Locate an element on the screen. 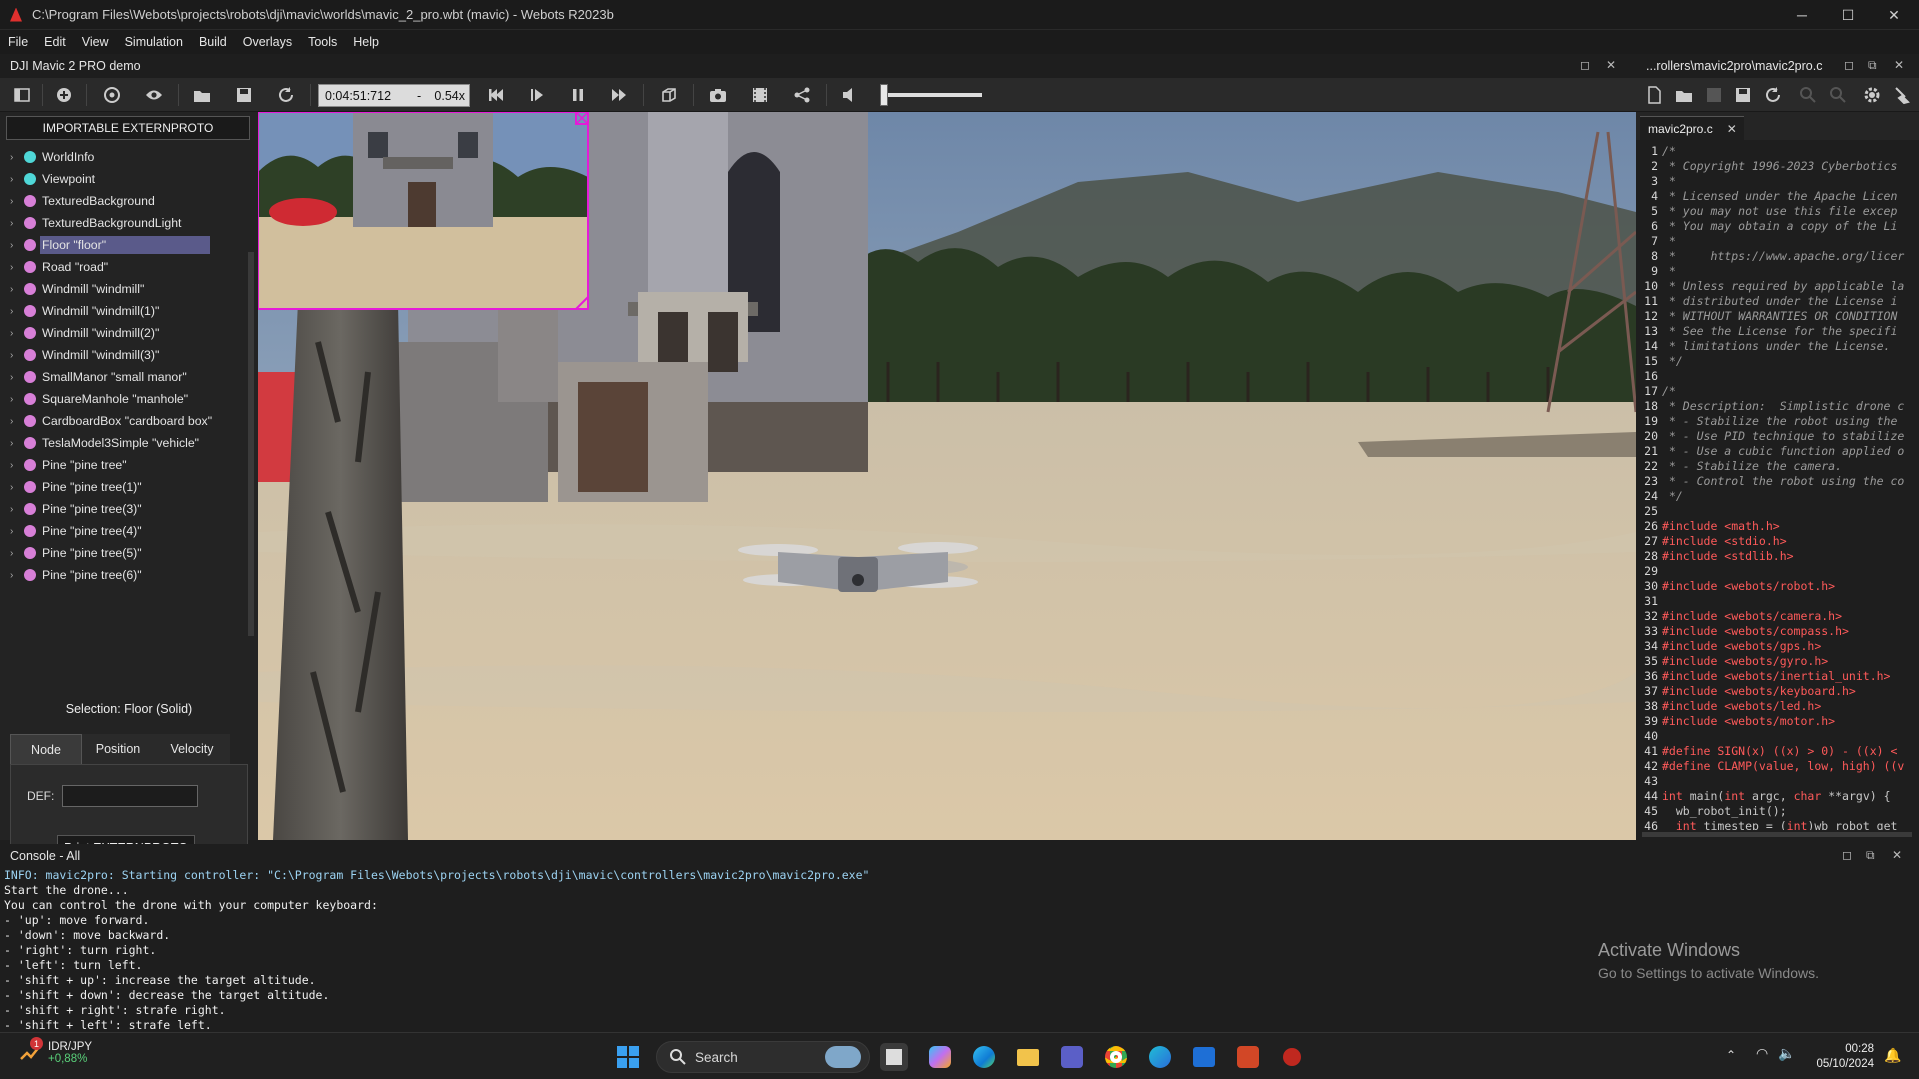 Image resolution: width=1919 pixels, height=1079 pixels. editor-close-icon: ✕ is located at coordinates (1899, 65).